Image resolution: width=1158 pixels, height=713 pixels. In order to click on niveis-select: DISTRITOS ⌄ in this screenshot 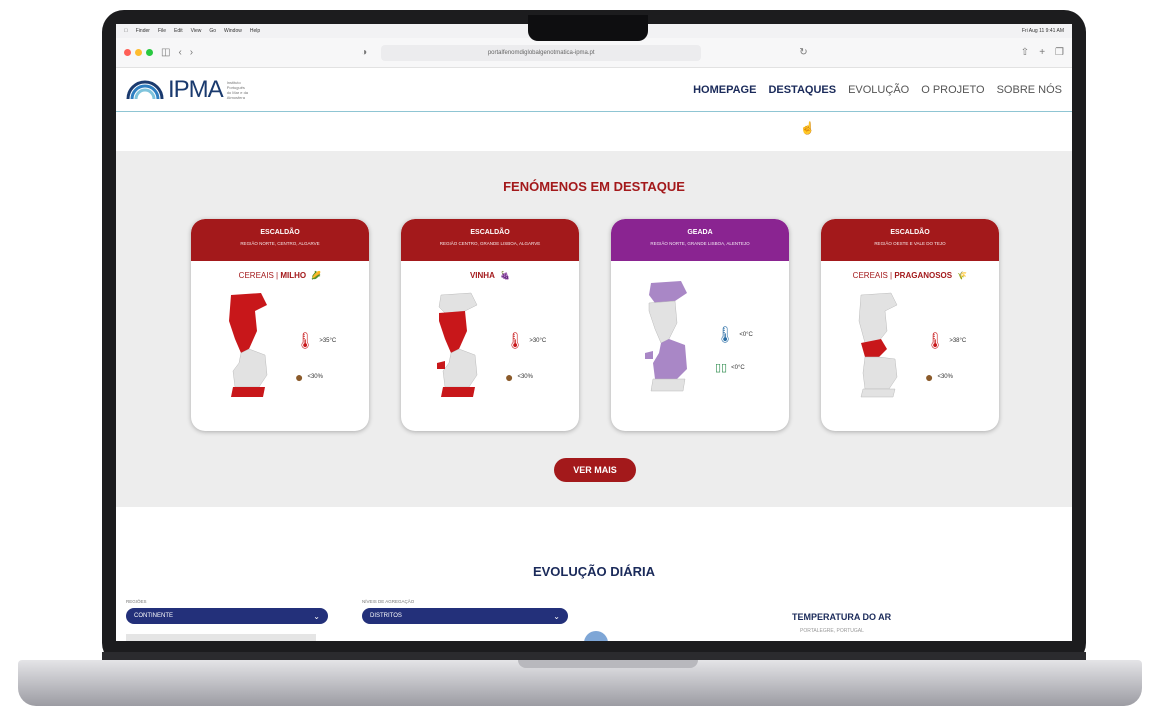, I will do `click(465, 616)`.